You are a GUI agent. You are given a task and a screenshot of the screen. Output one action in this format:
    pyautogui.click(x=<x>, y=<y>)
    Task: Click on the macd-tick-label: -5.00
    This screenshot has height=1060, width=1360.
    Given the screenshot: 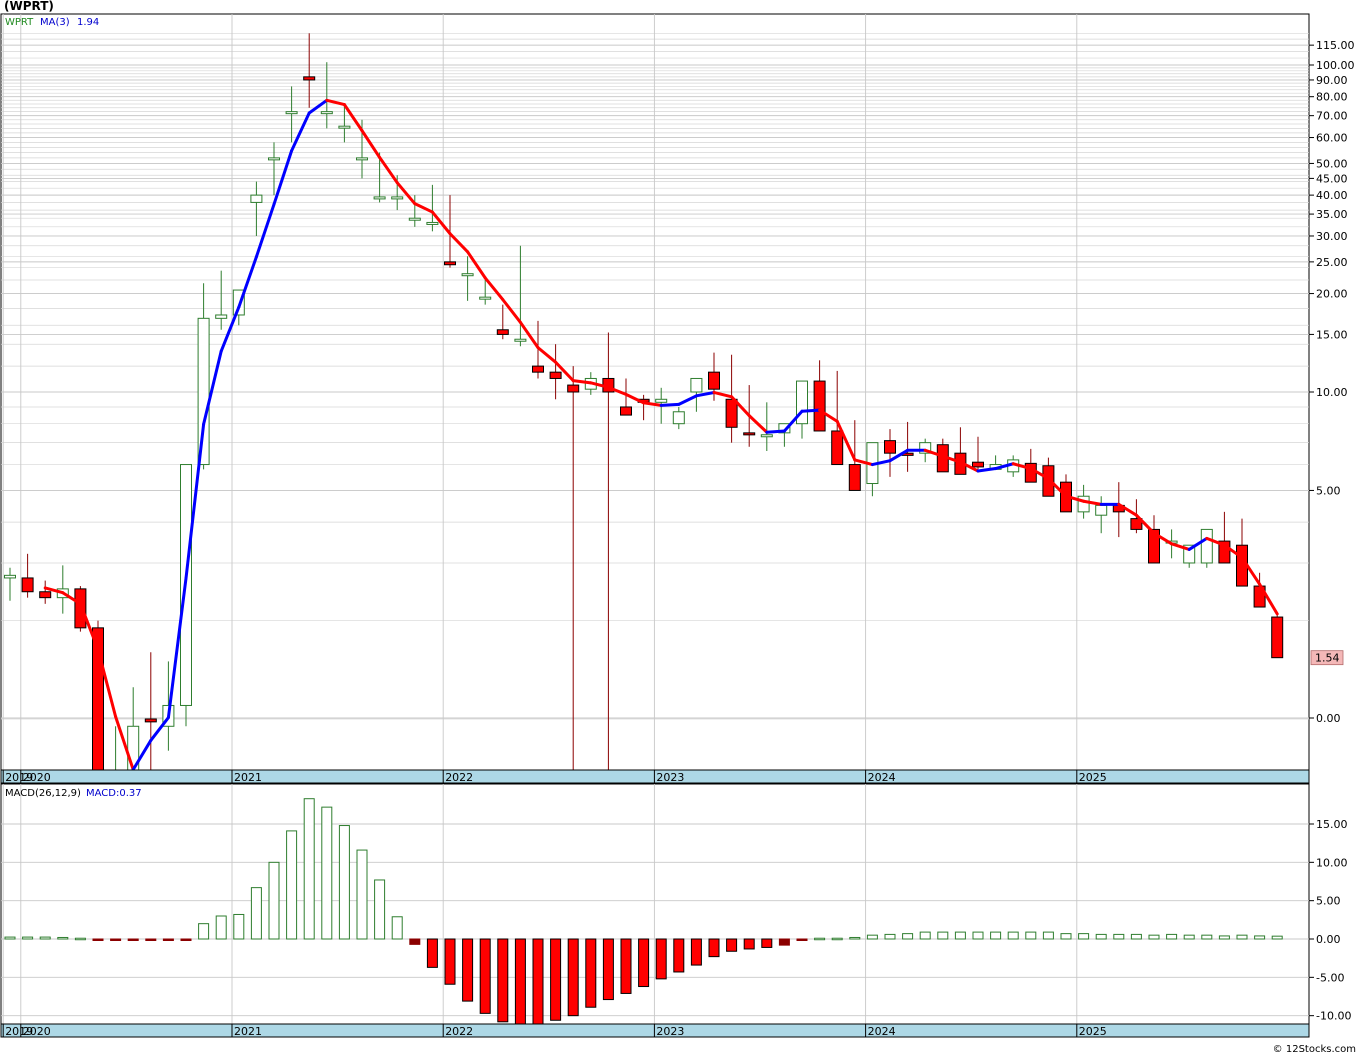 What is the action you would take?
    pyautogui.click(x=1330, y=977)
    